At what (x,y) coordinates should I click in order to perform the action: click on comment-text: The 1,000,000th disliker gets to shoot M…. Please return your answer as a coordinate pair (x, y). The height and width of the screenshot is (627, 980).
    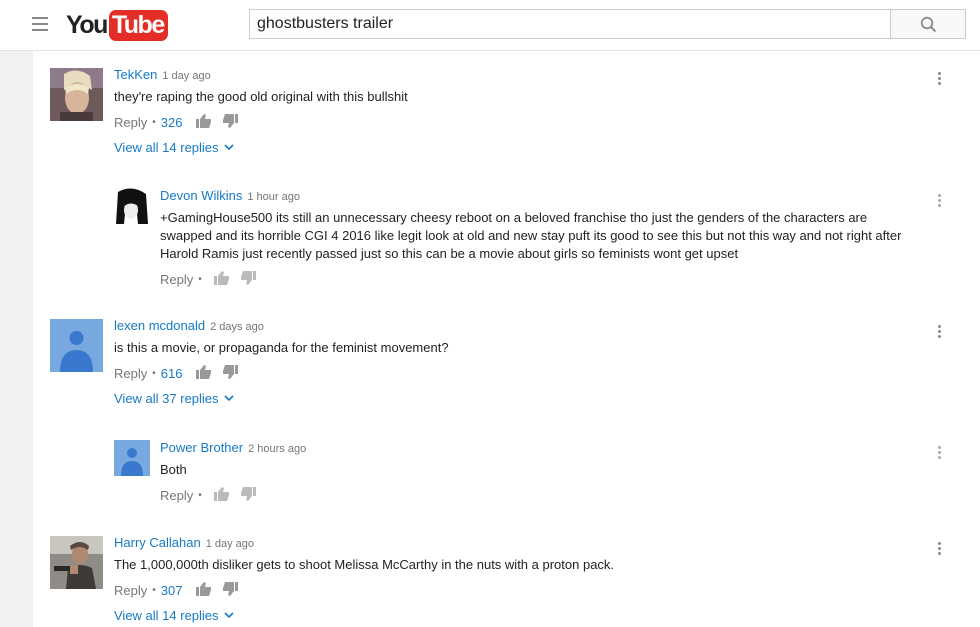
    Looking at the image, I should click on (364, 564).